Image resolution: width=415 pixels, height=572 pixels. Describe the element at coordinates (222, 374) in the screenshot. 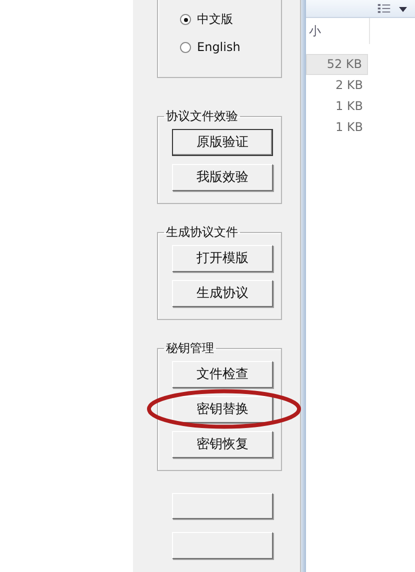

I see `push-button: 文件检查` at that location.